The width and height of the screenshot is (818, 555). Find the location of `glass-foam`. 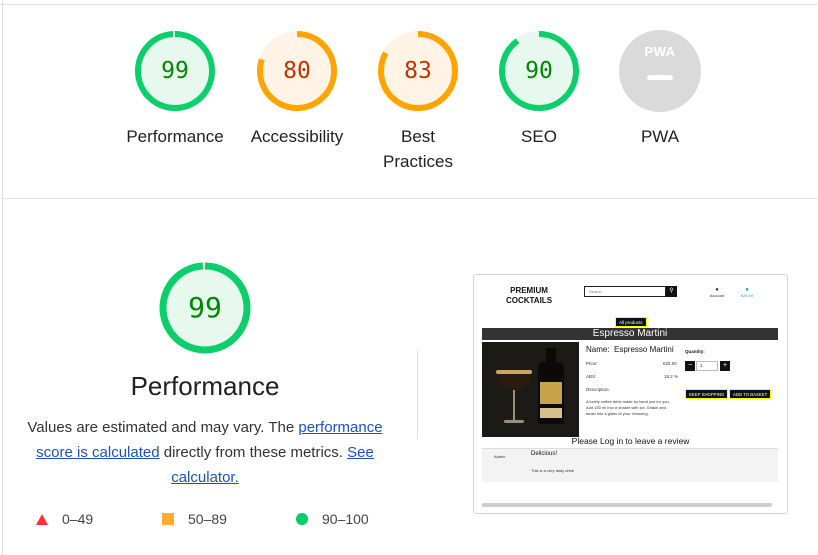

glass-foam is located at coordinates (514, 372).